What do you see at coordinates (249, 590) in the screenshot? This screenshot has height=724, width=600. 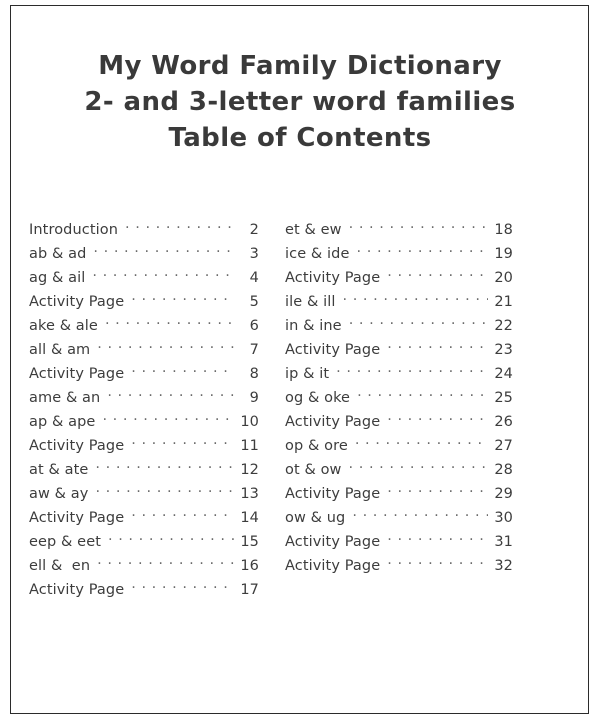 I see `toc-entry-page-number: 17` at bounding box center [249, 590].